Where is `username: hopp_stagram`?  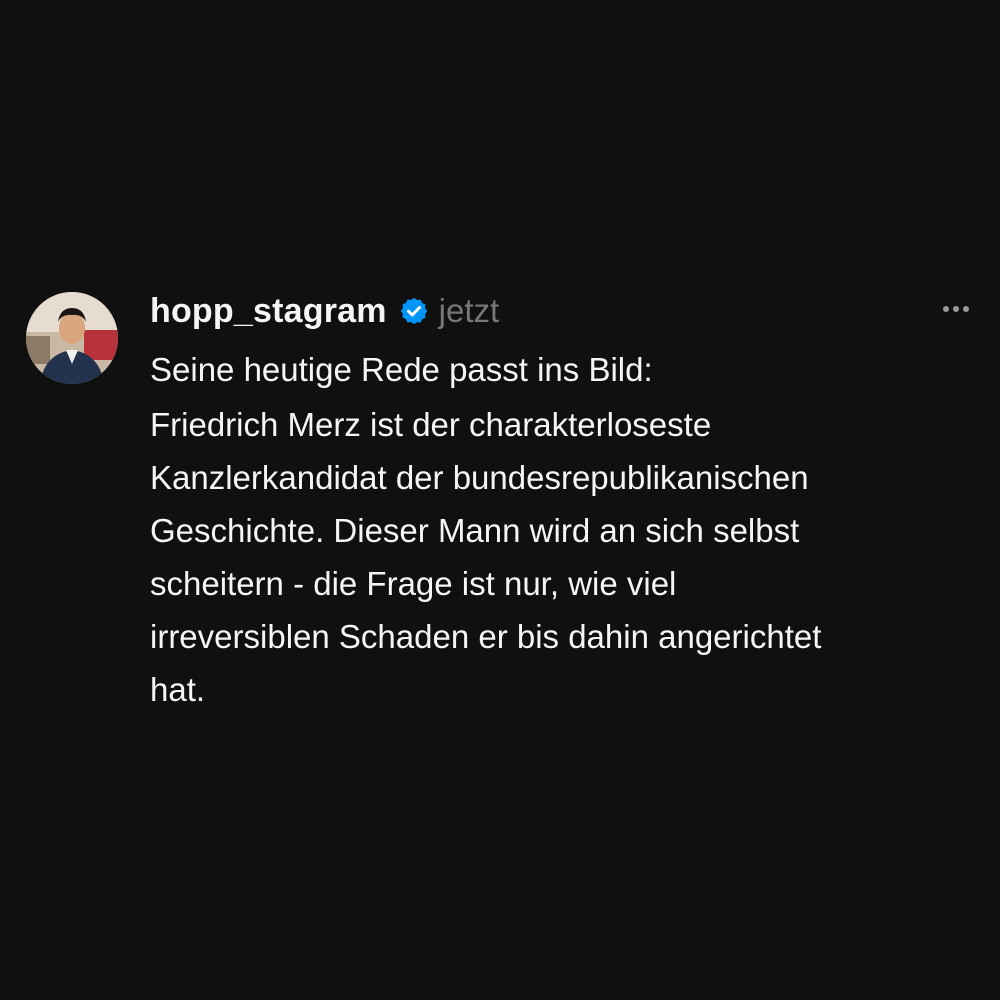
username: hopp_stagram is located at coordinates (268, 311).